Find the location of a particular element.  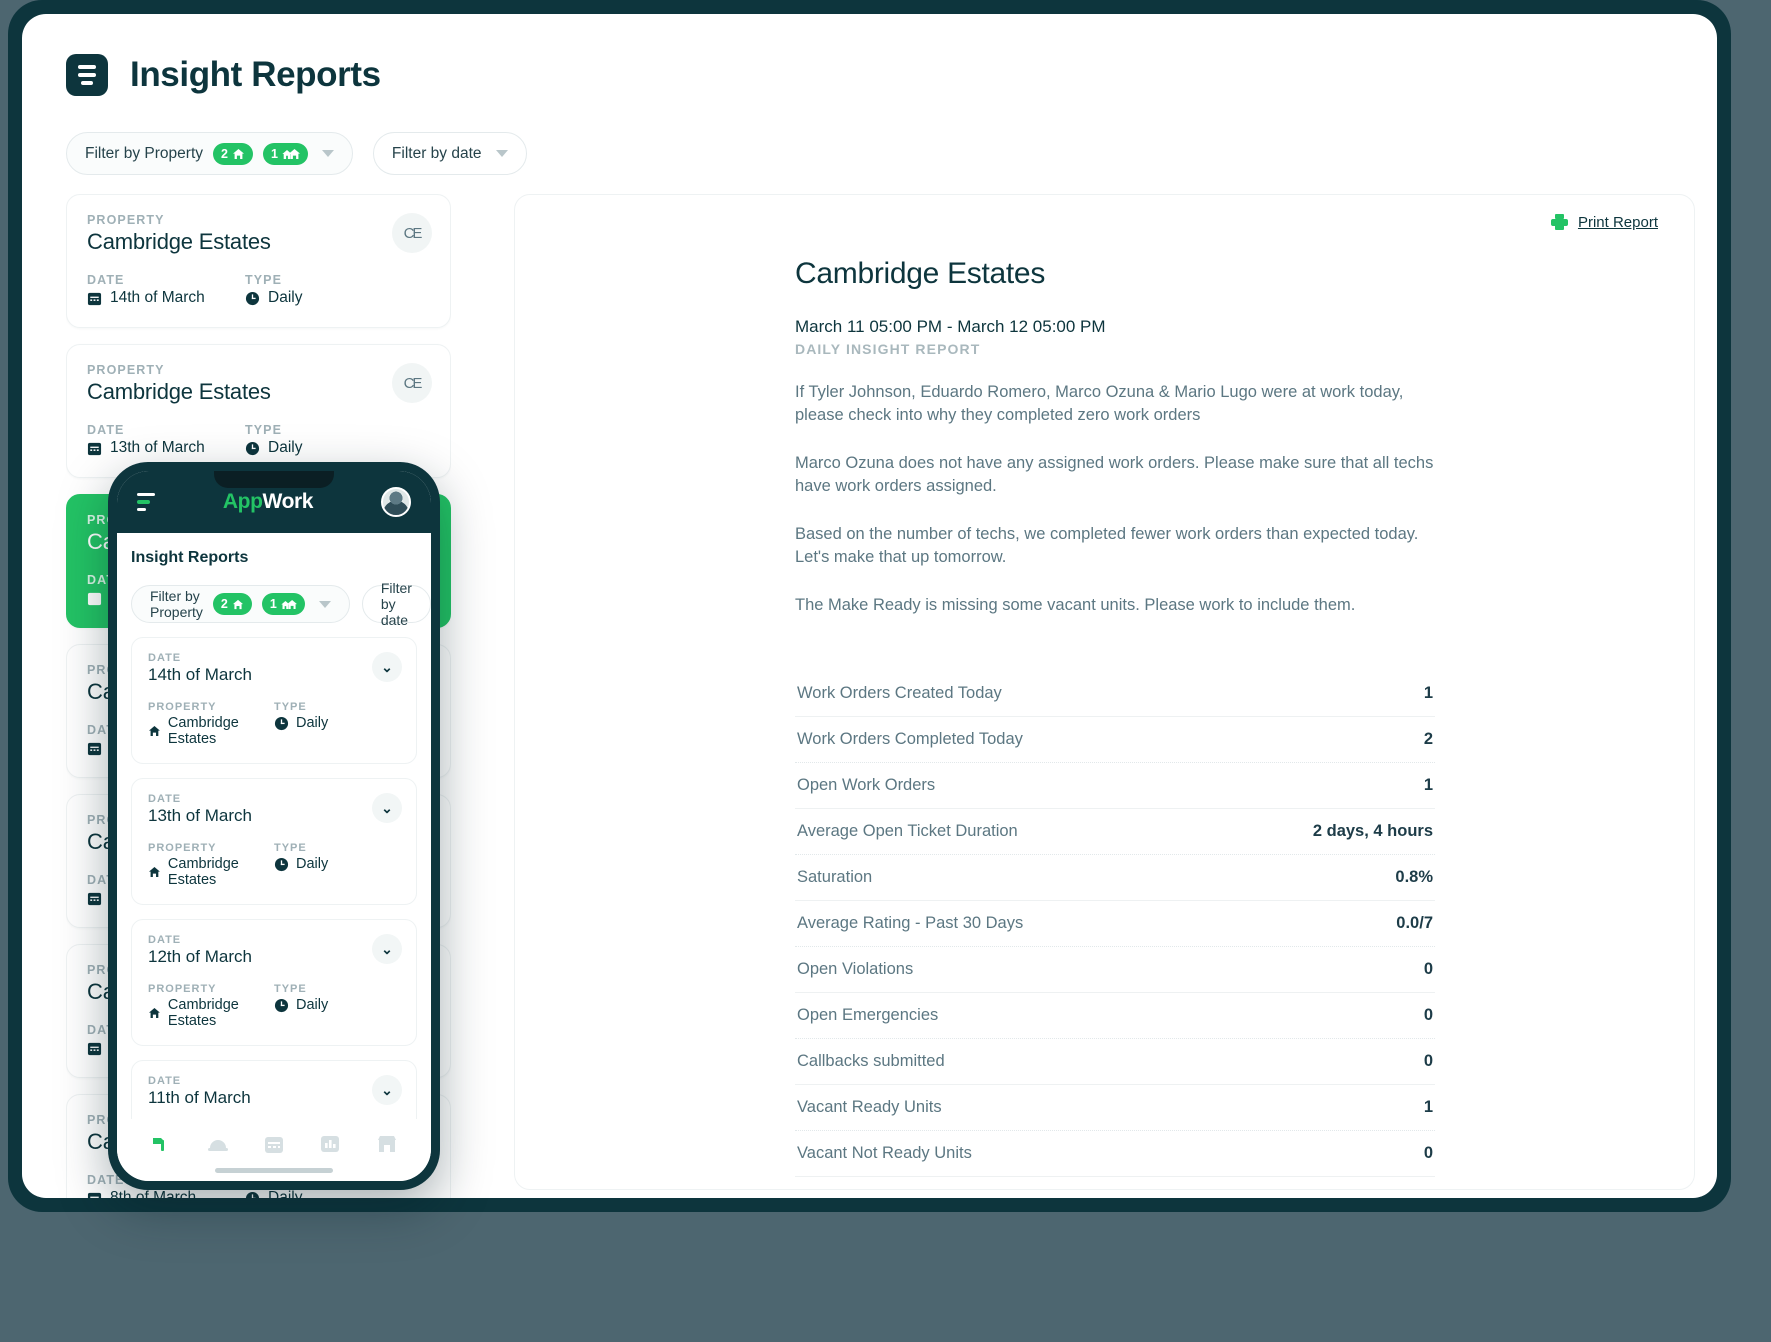

list-item-type-value: Daily is located at coordinates (324, 1193).